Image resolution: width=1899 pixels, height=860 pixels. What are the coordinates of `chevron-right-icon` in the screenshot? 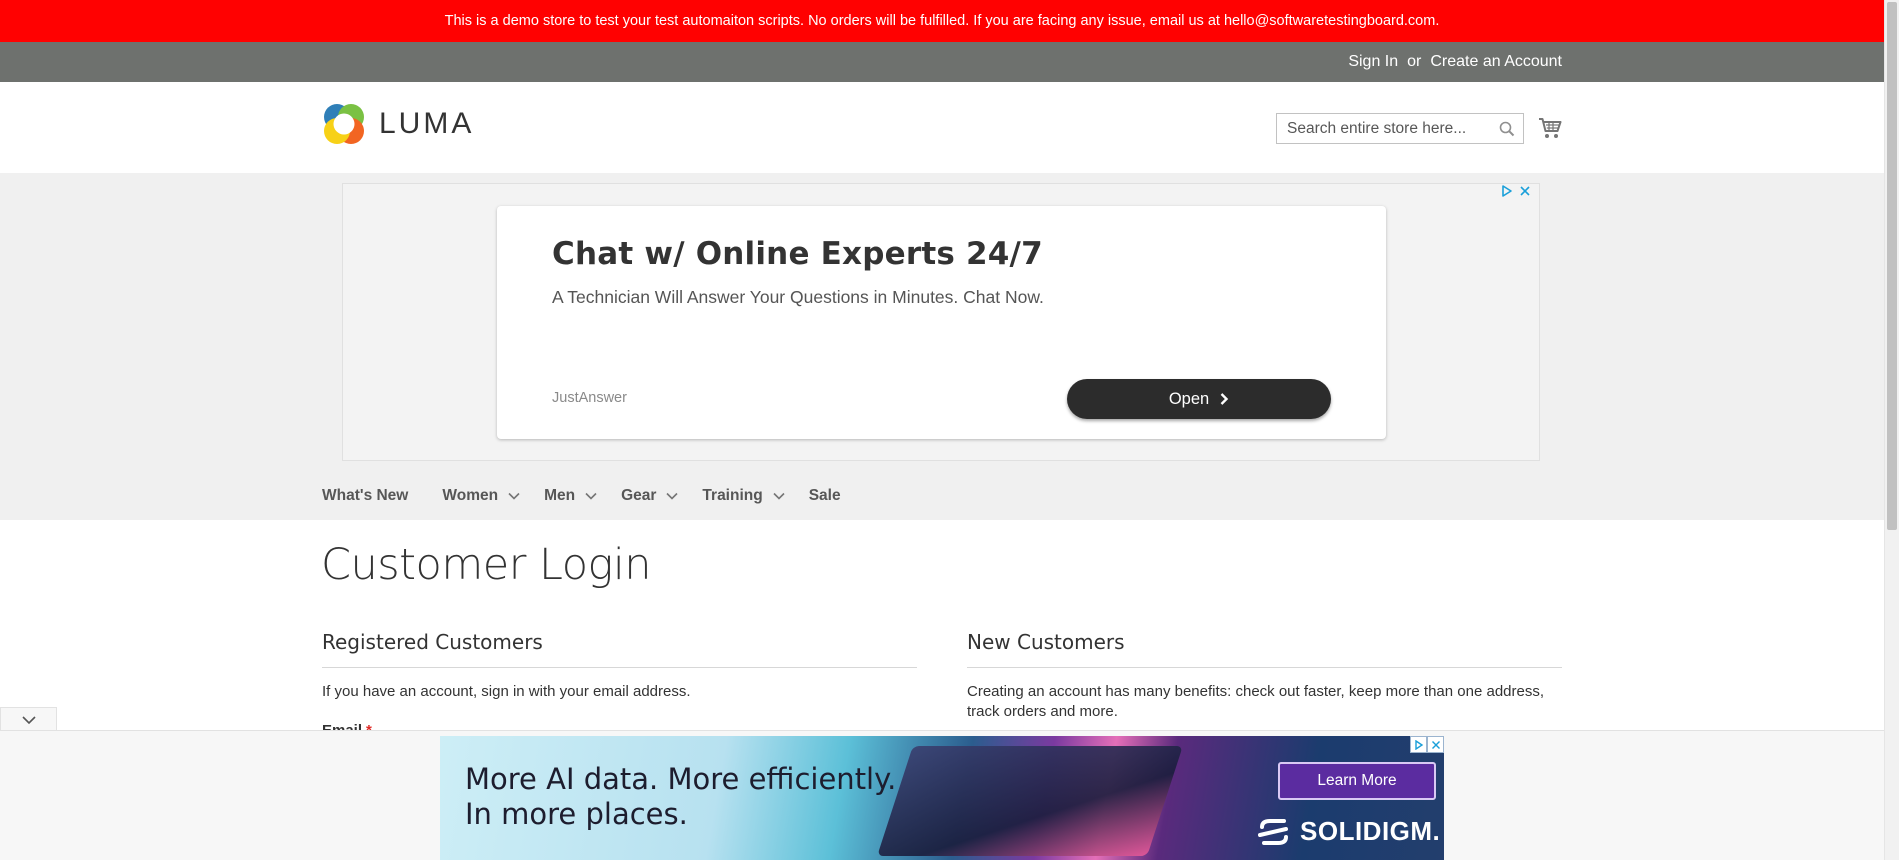 It's located at (1224, 399).